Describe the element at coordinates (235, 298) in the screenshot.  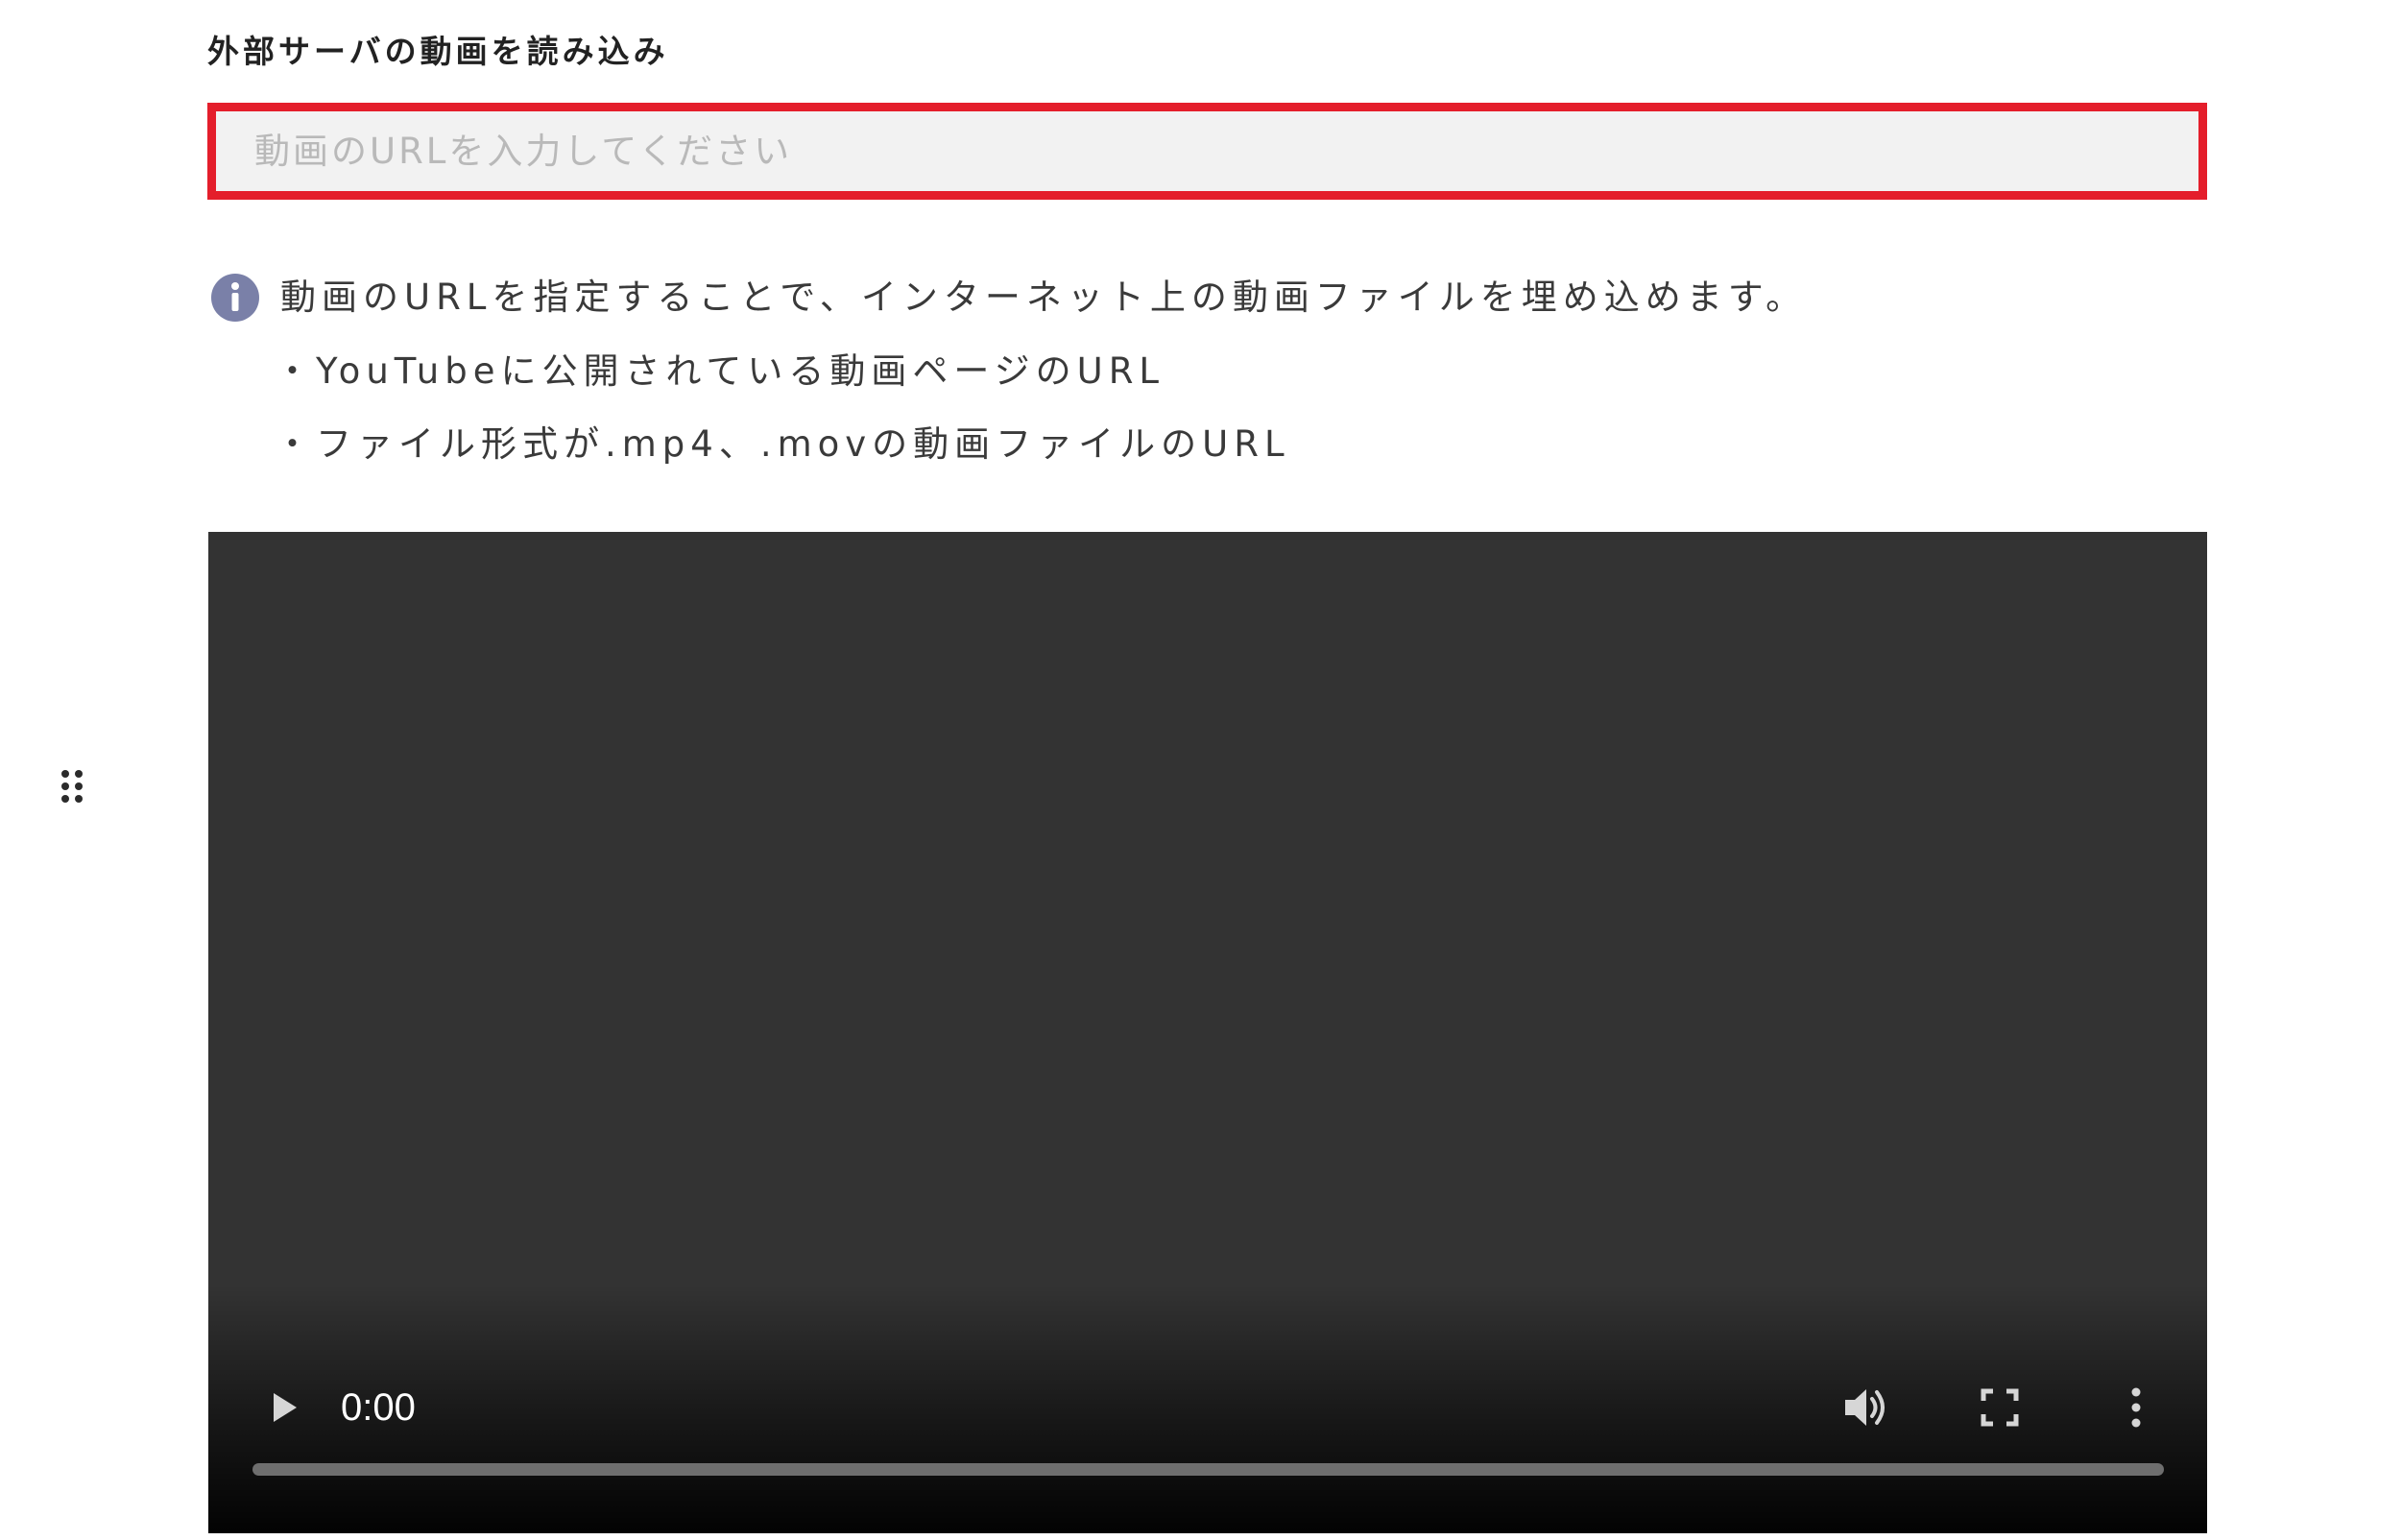
I see `info-icon` at that location.